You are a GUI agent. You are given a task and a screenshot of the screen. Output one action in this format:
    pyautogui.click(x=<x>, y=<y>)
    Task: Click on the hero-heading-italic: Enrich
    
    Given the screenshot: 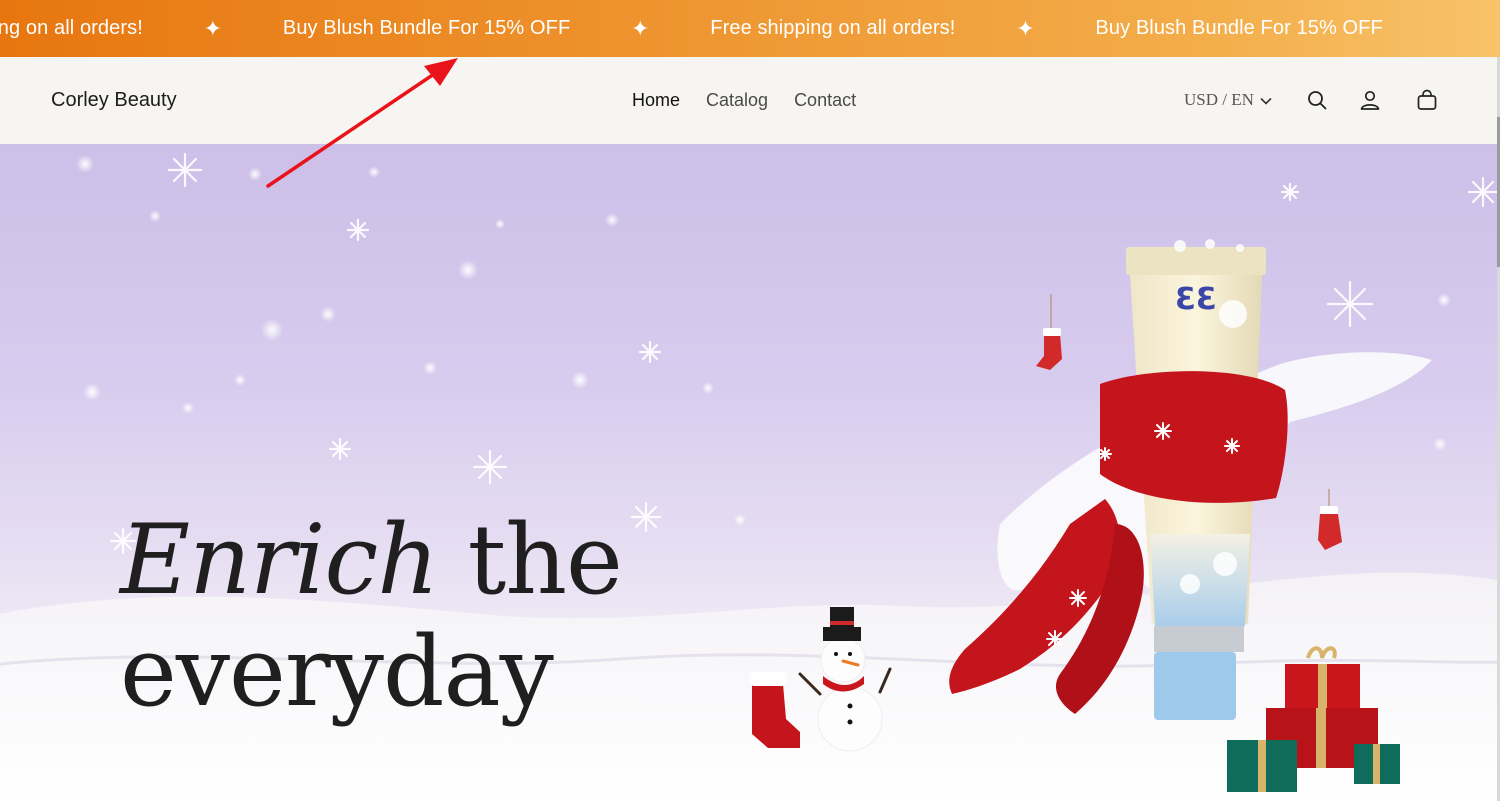 What is the action you would take?
    pyautogui.click(x=279, y=560)
    